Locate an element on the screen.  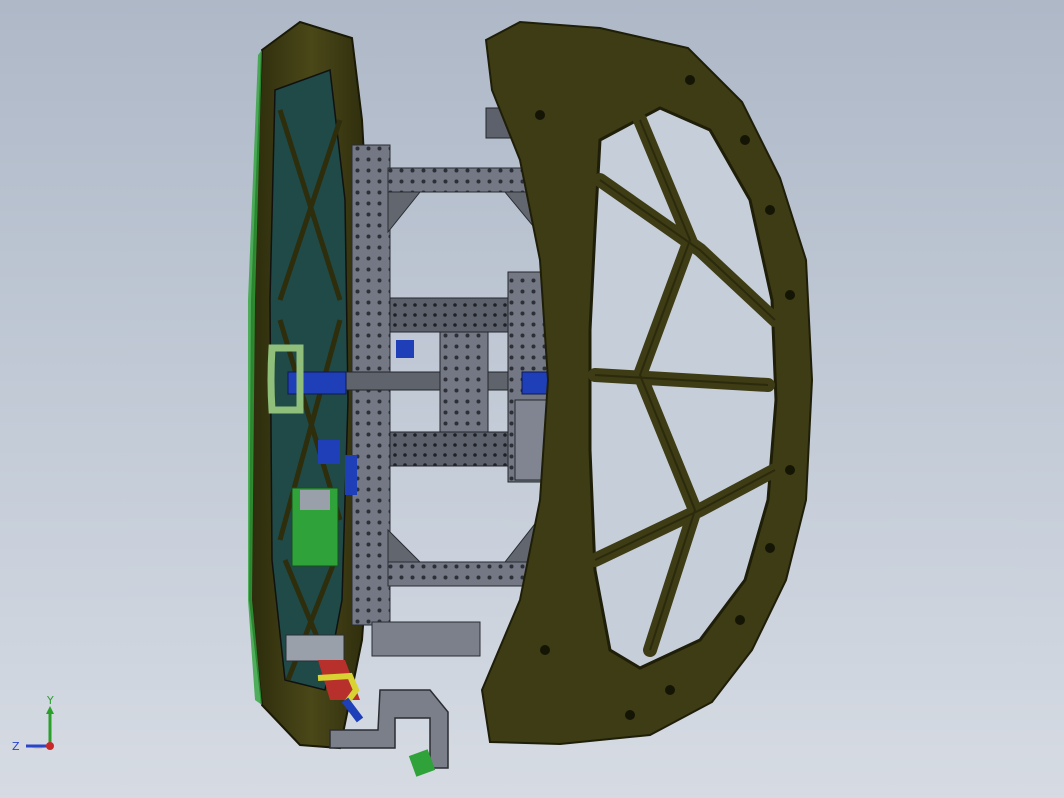
z-axis-label: Z is located at coordinates (16, 746).